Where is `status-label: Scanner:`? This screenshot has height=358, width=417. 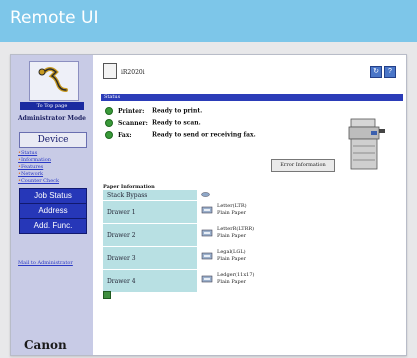
status-label: Scanner: is located at coordinates (133, 123).